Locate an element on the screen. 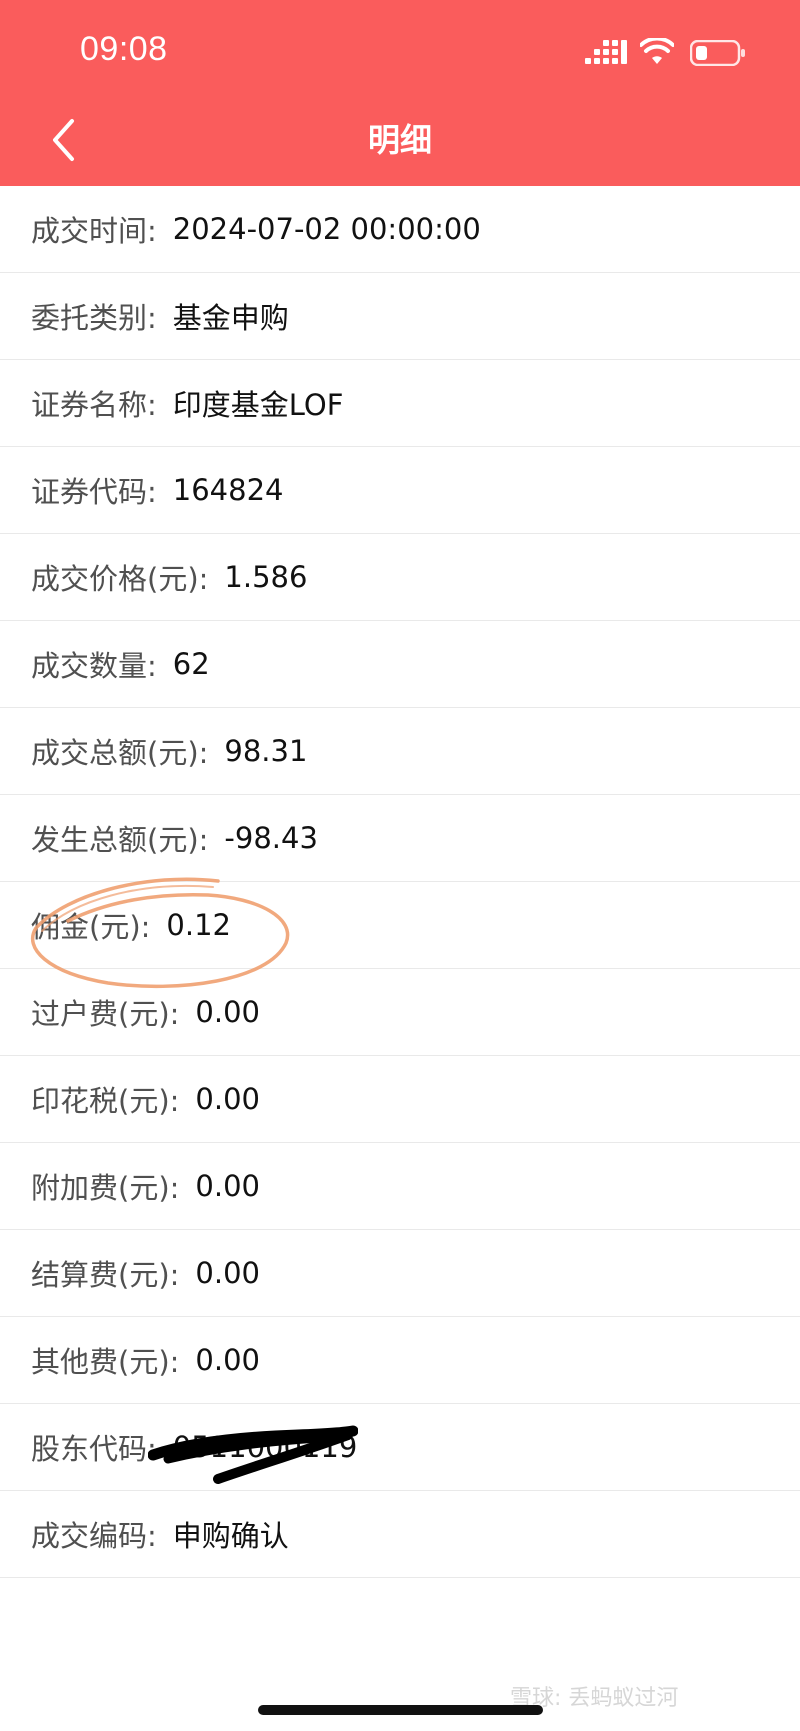  detail-row-trade-price: 成交价格(元): 1.586 is located at coordinates (400, 577).